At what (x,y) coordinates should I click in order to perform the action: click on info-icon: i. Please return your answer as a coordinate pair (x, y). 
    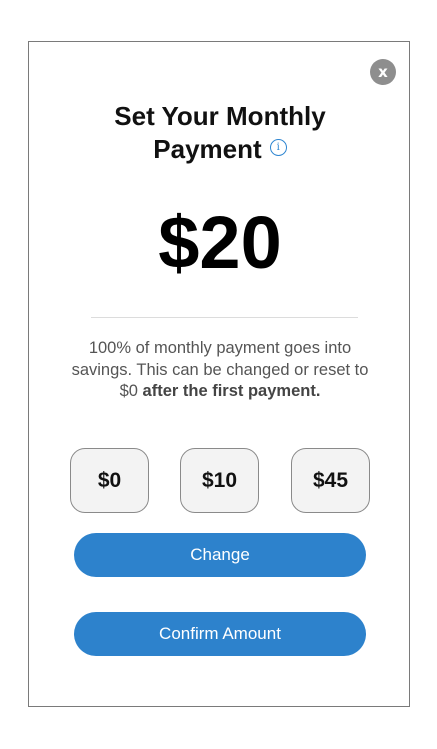
    Looking at the image, I should click on (278, 147).